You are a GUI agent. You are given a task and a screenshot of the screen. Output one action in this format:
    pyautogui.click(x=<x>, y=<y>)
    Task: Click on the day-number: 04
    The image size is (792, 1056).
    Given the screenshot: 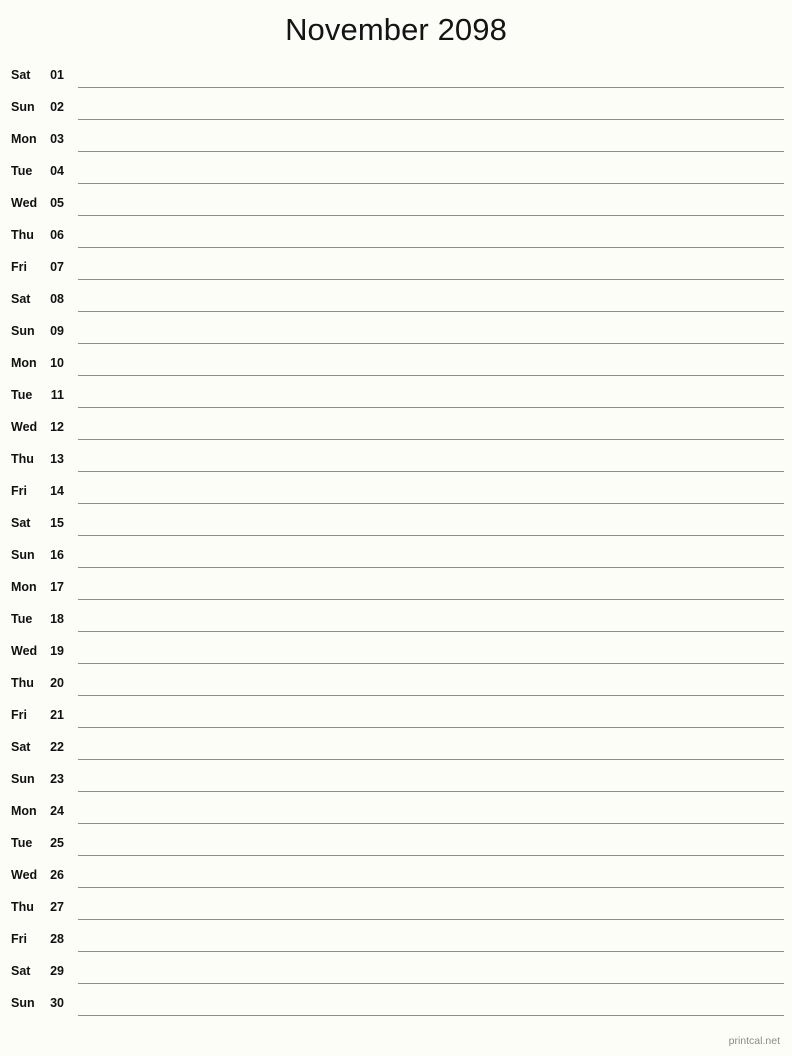 What is the action you would take?
    pyautogui.click(x=57, y=171)
    